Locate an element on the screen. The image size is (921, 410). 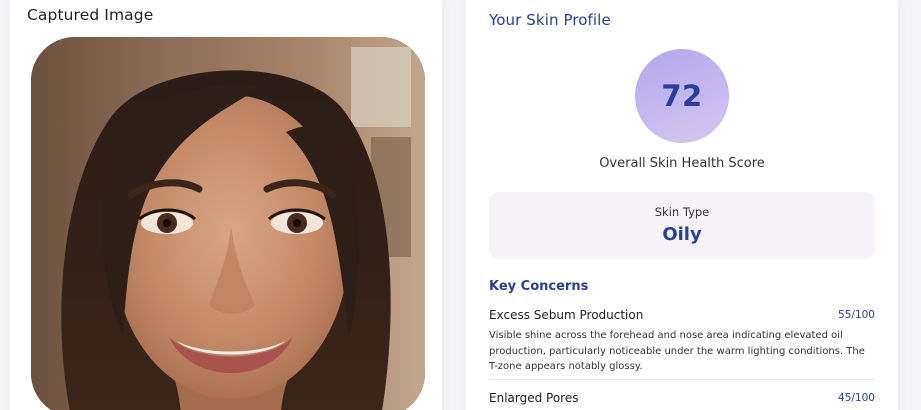
skin-score-circle: 72 is located at coordinates (682, 96).